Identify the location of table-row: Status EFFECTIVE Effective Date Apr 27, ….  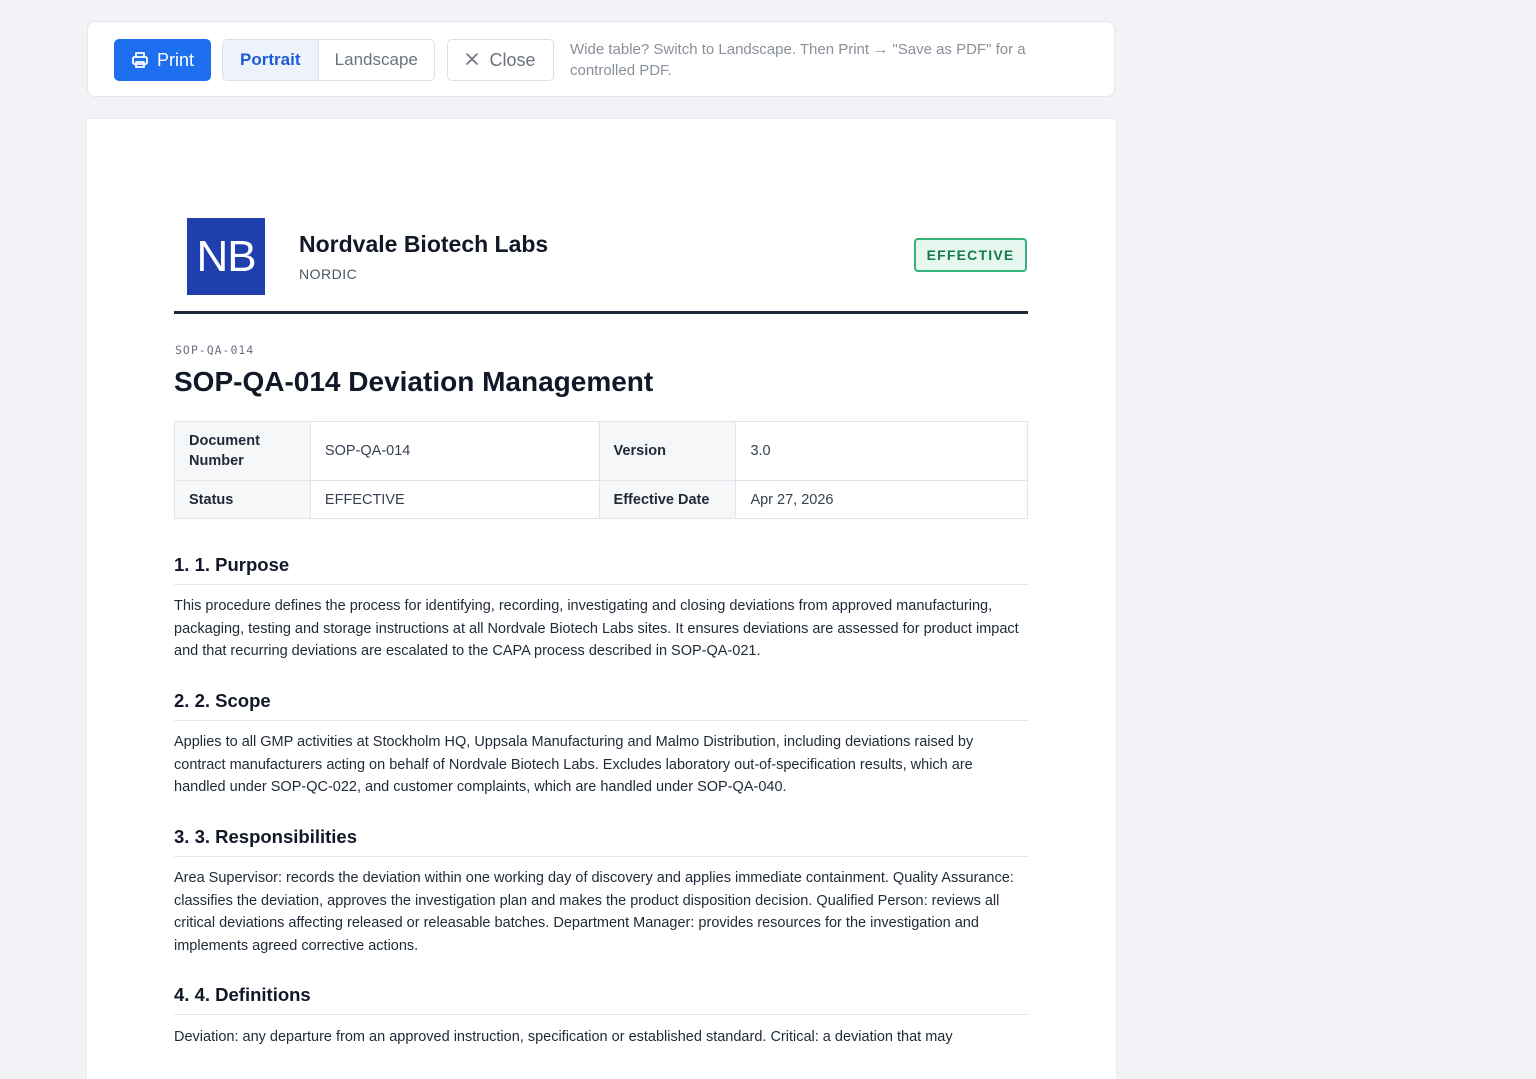
(601, 499).